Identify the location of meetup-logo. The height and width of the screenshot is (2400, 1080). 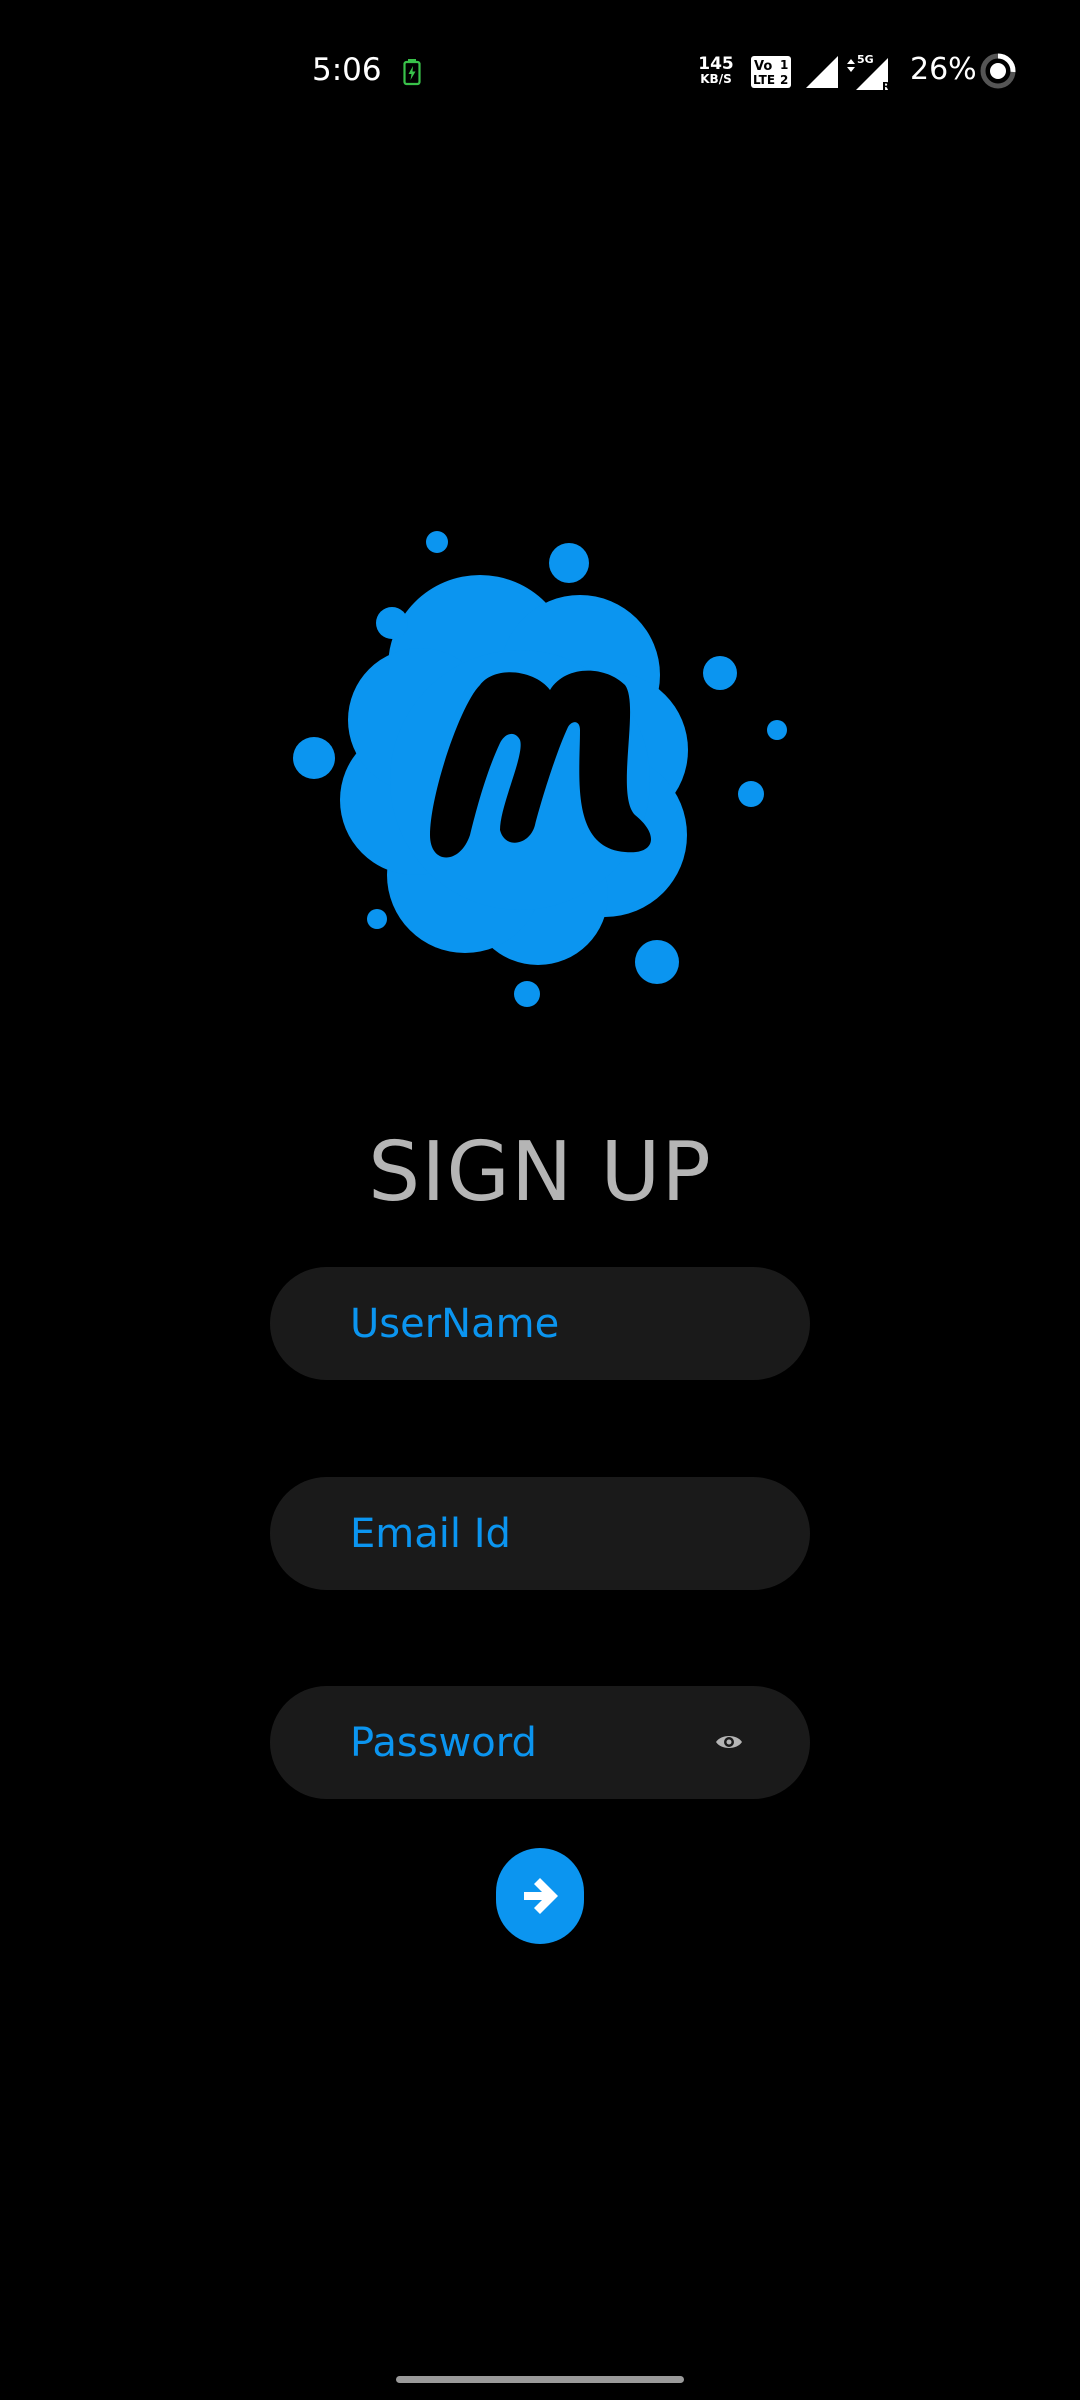
(540, 769).